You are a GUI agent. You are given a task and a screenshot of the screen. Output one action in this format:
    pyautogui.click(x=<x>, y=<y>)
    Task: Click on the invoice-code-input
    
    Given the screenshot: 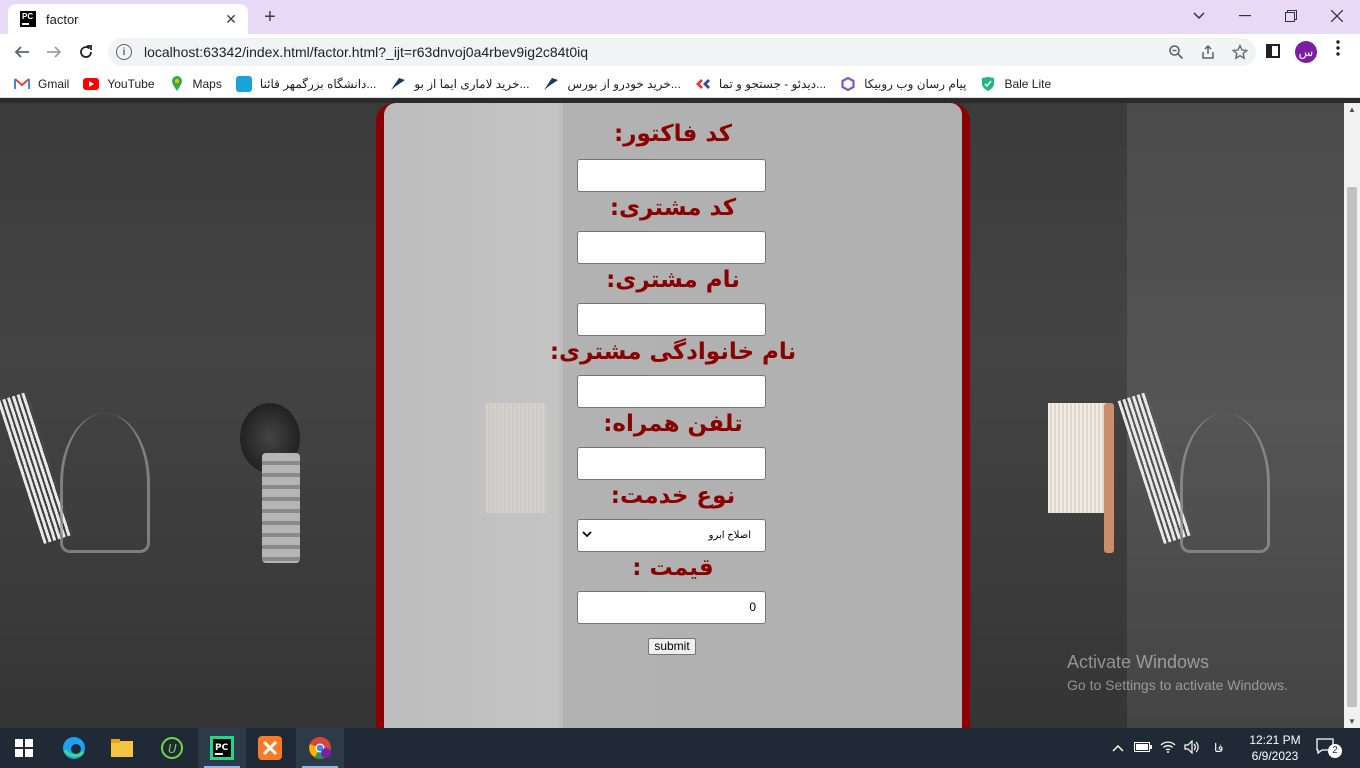 What is the action you would take?
    pyautogui.click(x=671, y=175)
    